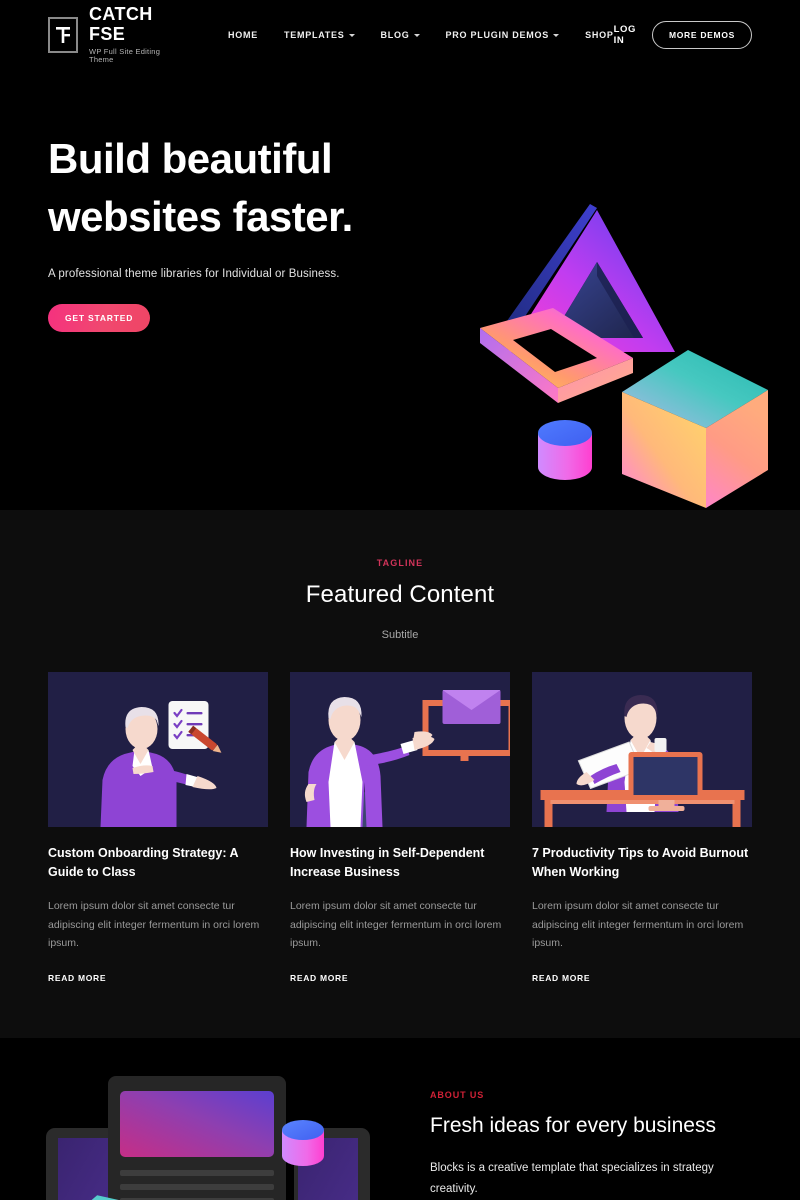 The width and height of the screenshot is (800, 1200). What do you see at coordinates (190, 158) in the screenshot?
I see `hero-title-line-1: Build beautiful` at bounding box center [190, 158].